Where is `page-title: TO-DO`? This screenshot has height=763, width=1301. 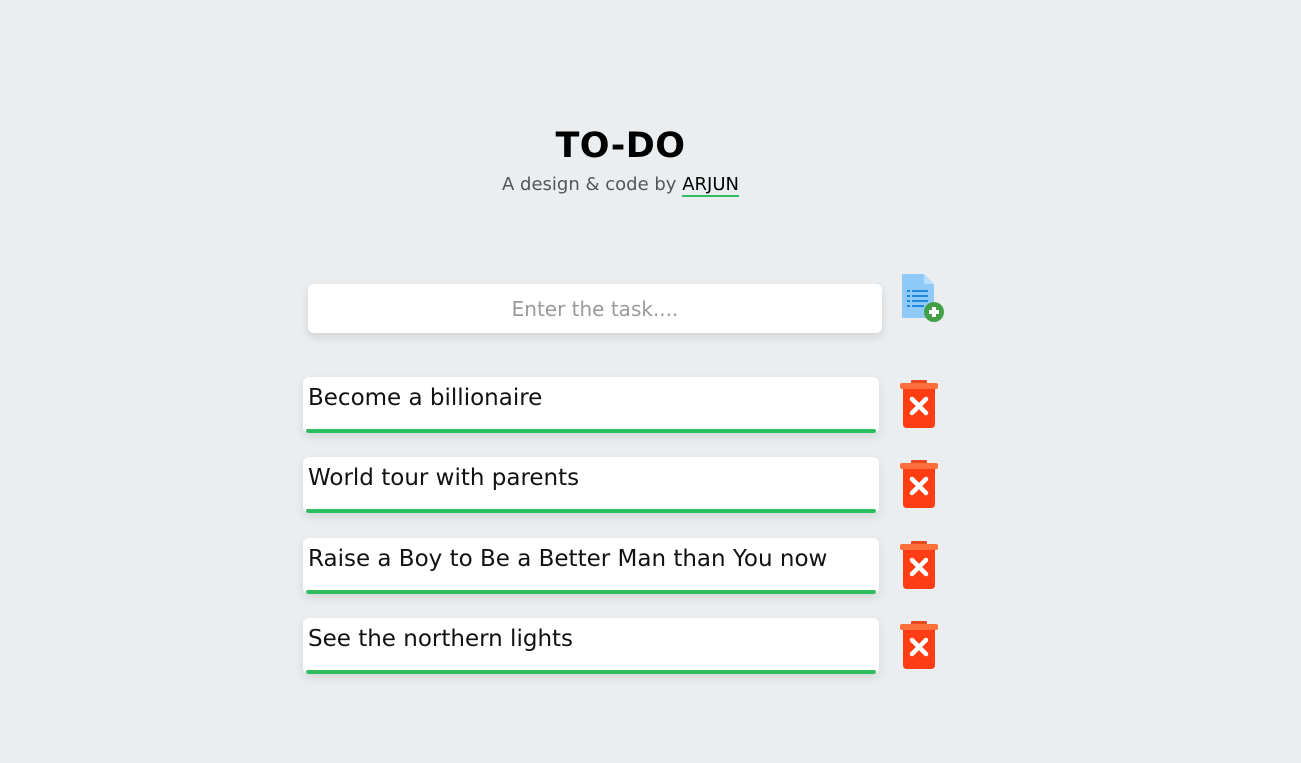 page-title: TO-DO is located at coordinates (620, 146).